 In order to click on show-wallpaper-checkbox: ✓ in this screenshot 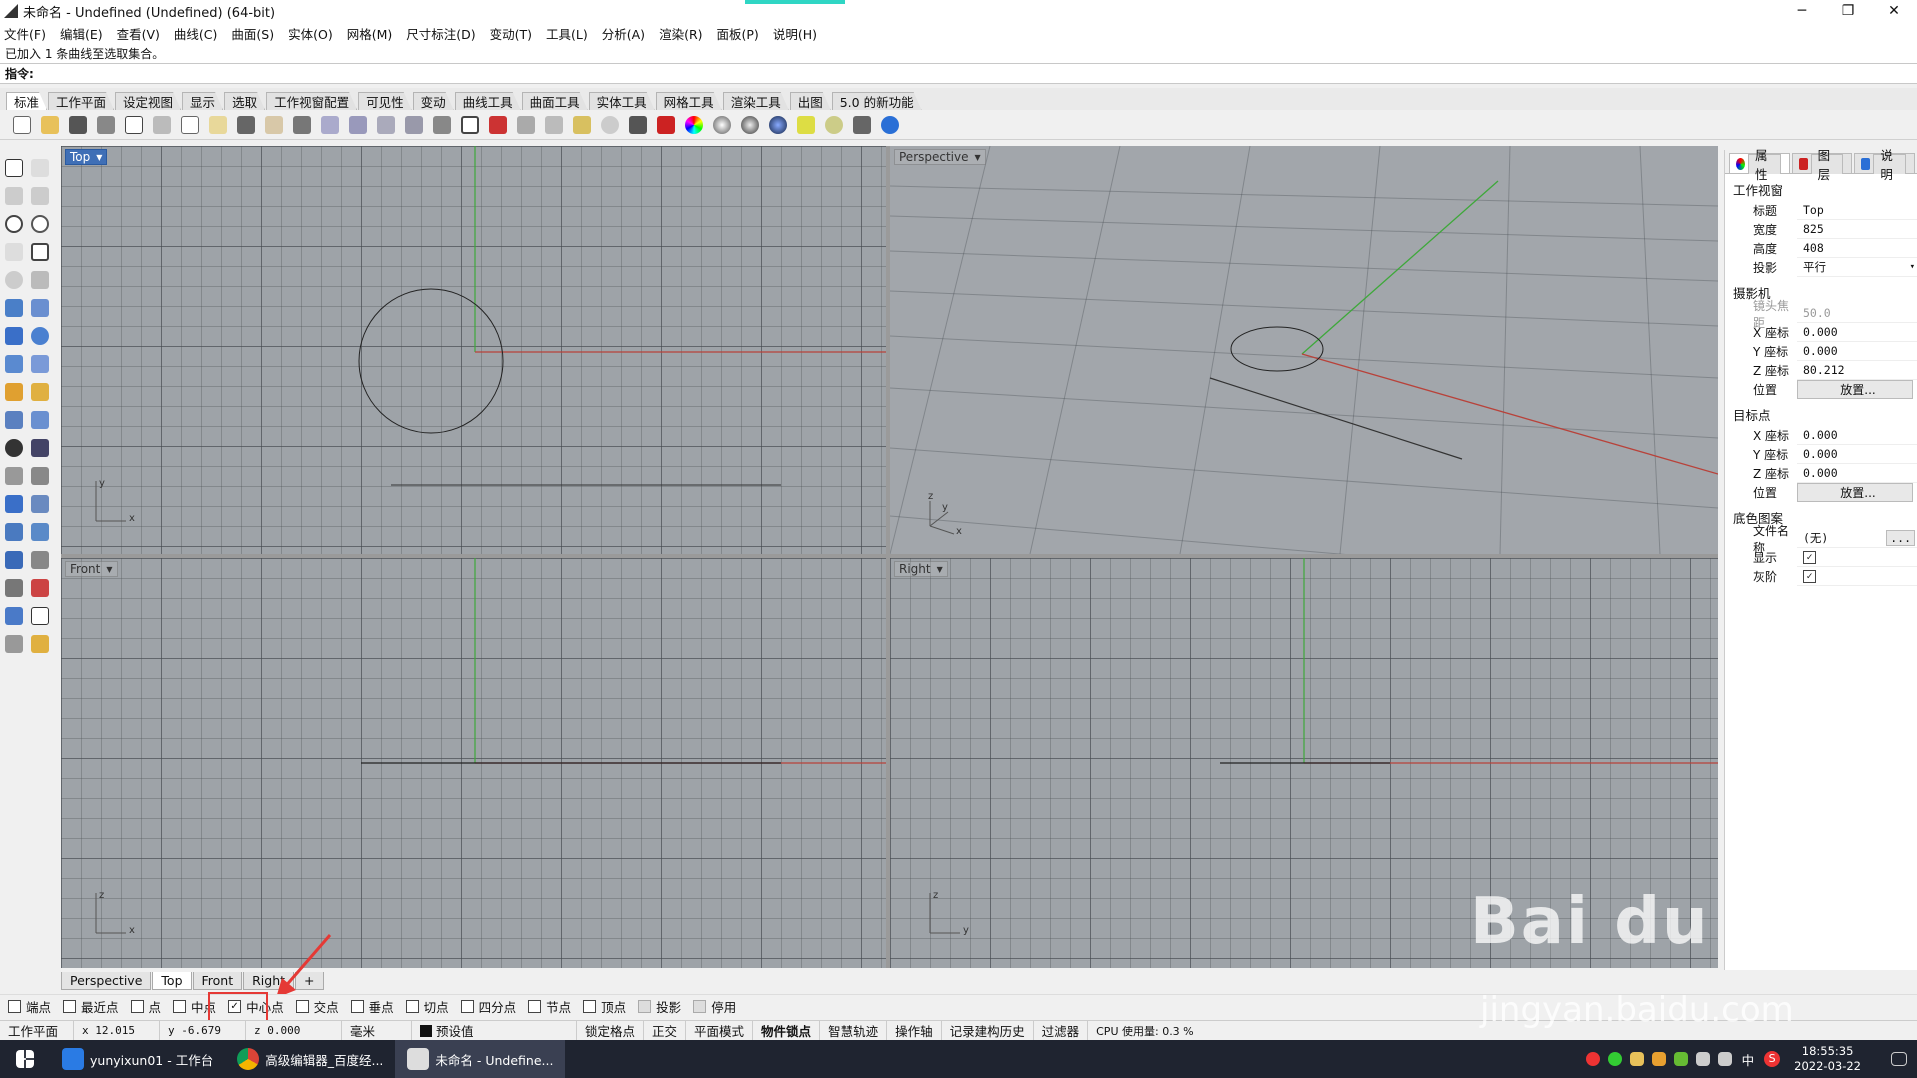, I will do `click(1809, 557)`.